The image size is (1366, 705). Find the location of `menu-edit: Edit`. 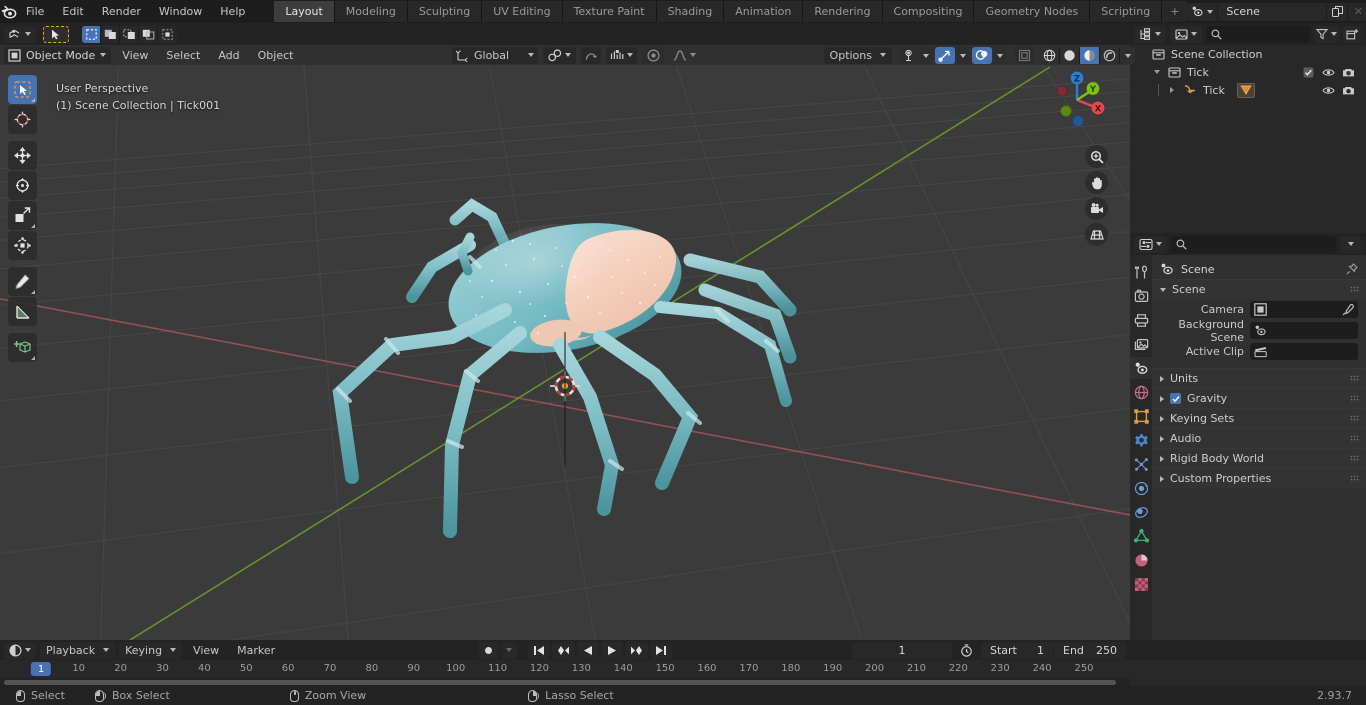

menu-edit: Edit is located at coordinates (72, 12).